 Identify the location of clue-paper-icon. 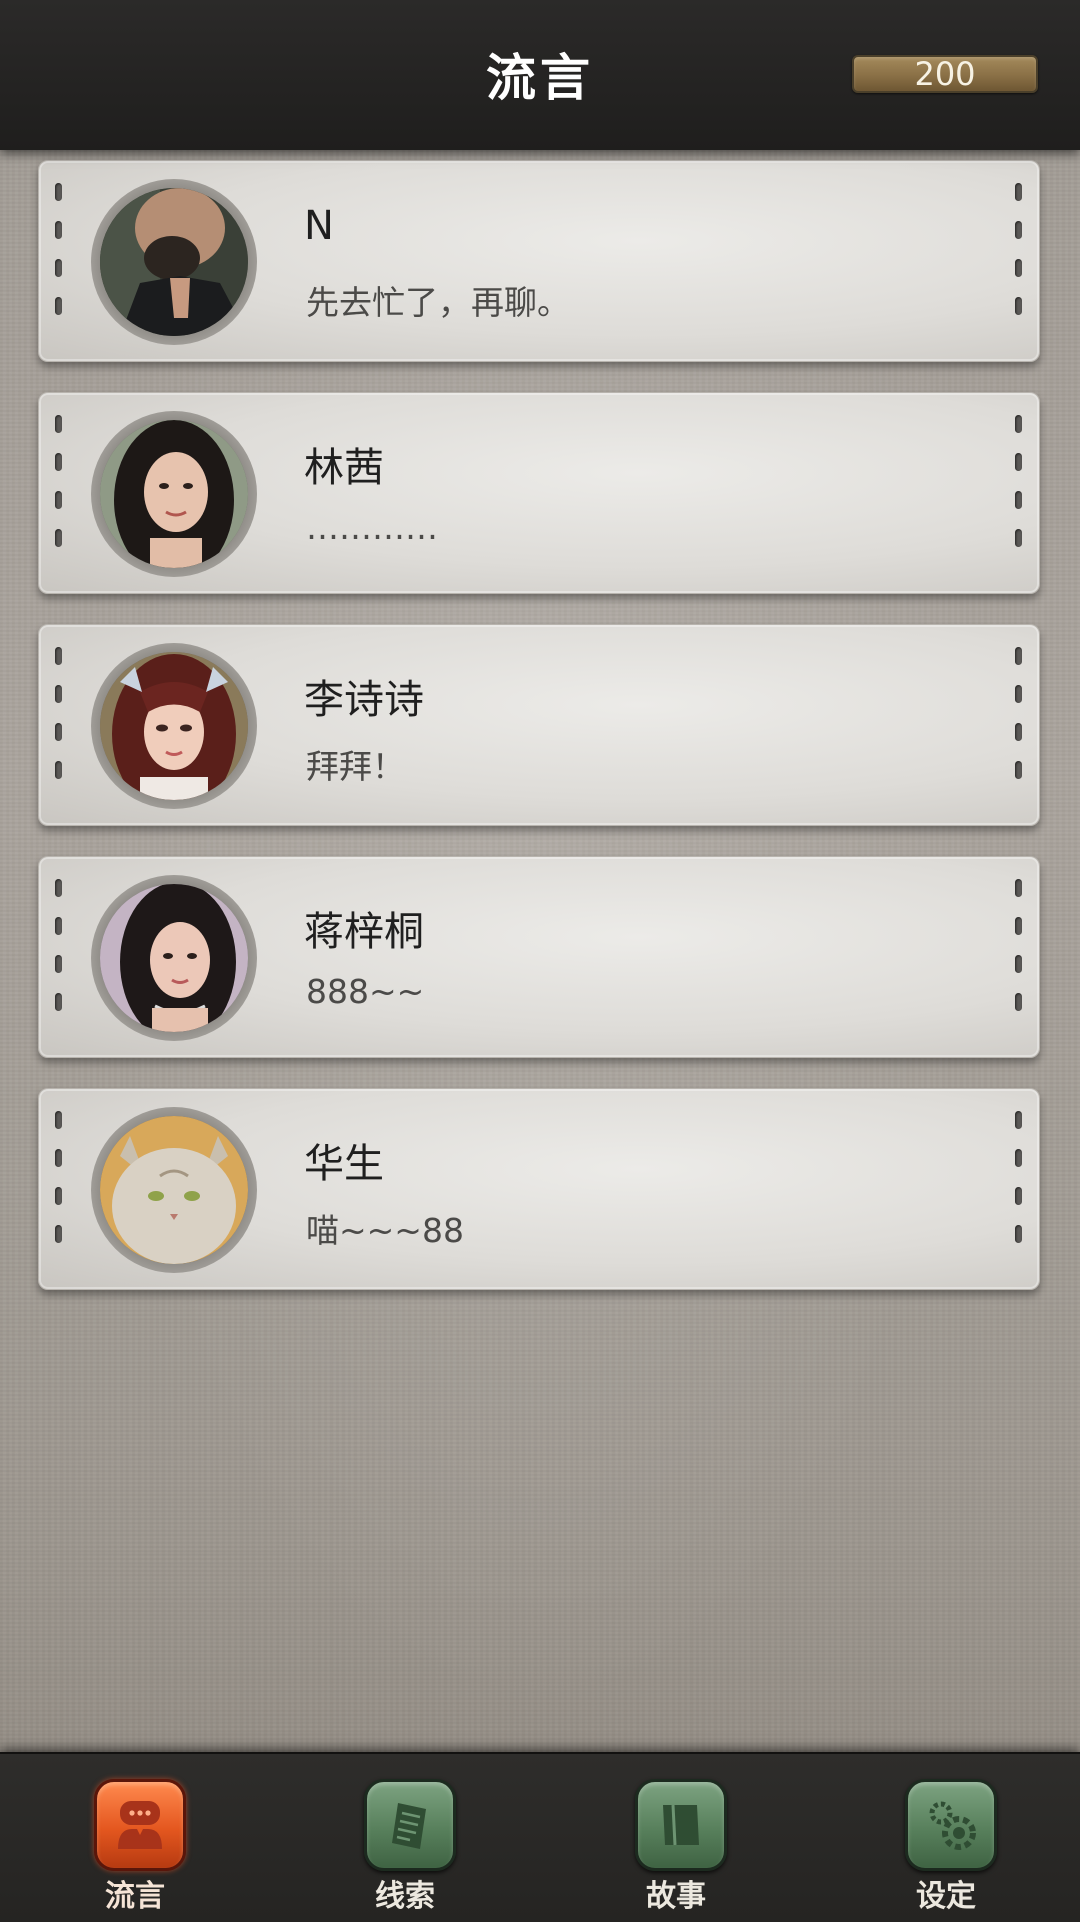
(409, 1826).